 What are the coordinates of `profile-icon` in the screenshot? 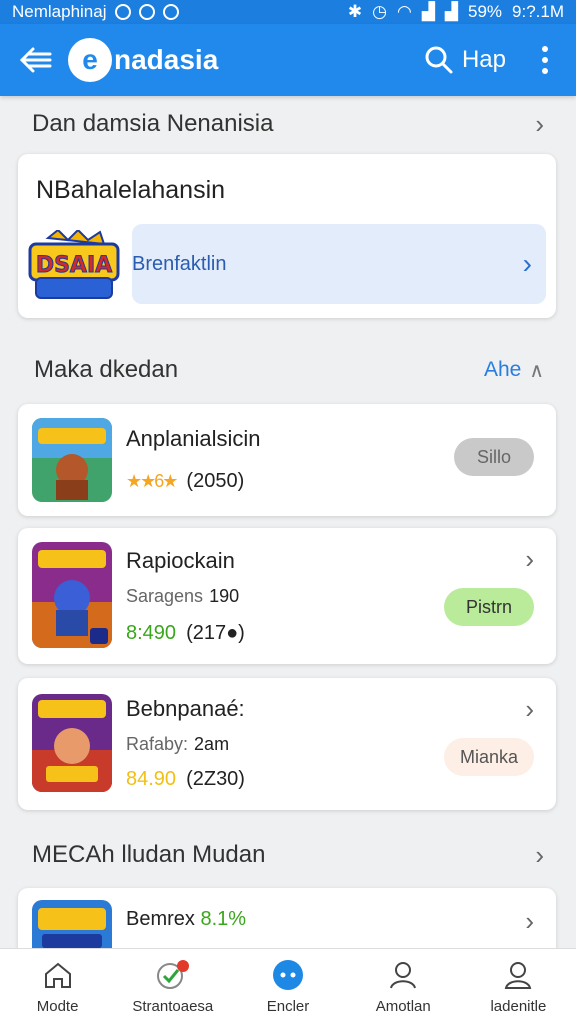 It's located at (518, 975).